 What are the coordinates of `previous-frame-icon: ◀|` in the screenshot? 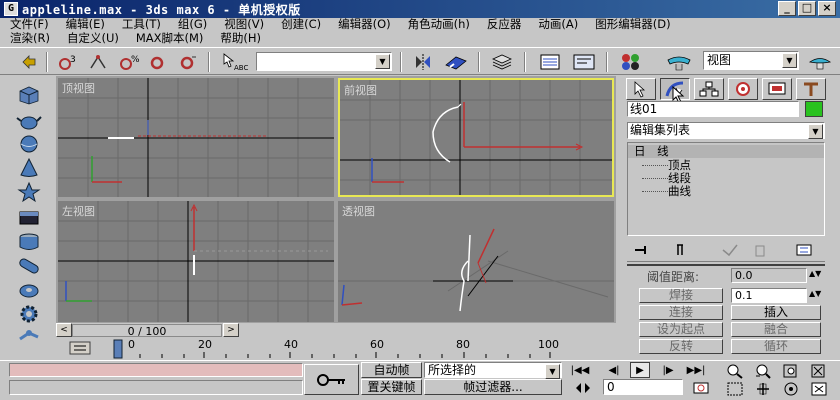 It's located at (614, 370).